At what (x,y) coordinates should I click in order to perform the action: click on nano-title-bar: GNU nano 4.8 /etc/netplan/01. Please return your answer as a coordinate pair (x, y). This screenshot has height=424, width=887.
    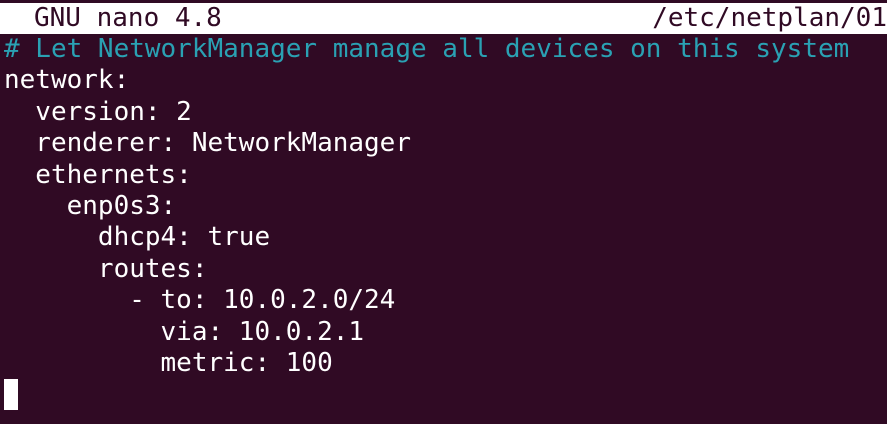
    Looking at the image, I should click on (443, 18).